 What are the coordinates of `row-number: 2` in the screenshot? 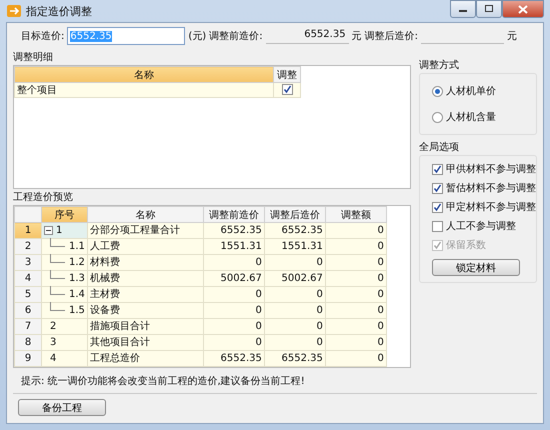 It's located at (28, 246).